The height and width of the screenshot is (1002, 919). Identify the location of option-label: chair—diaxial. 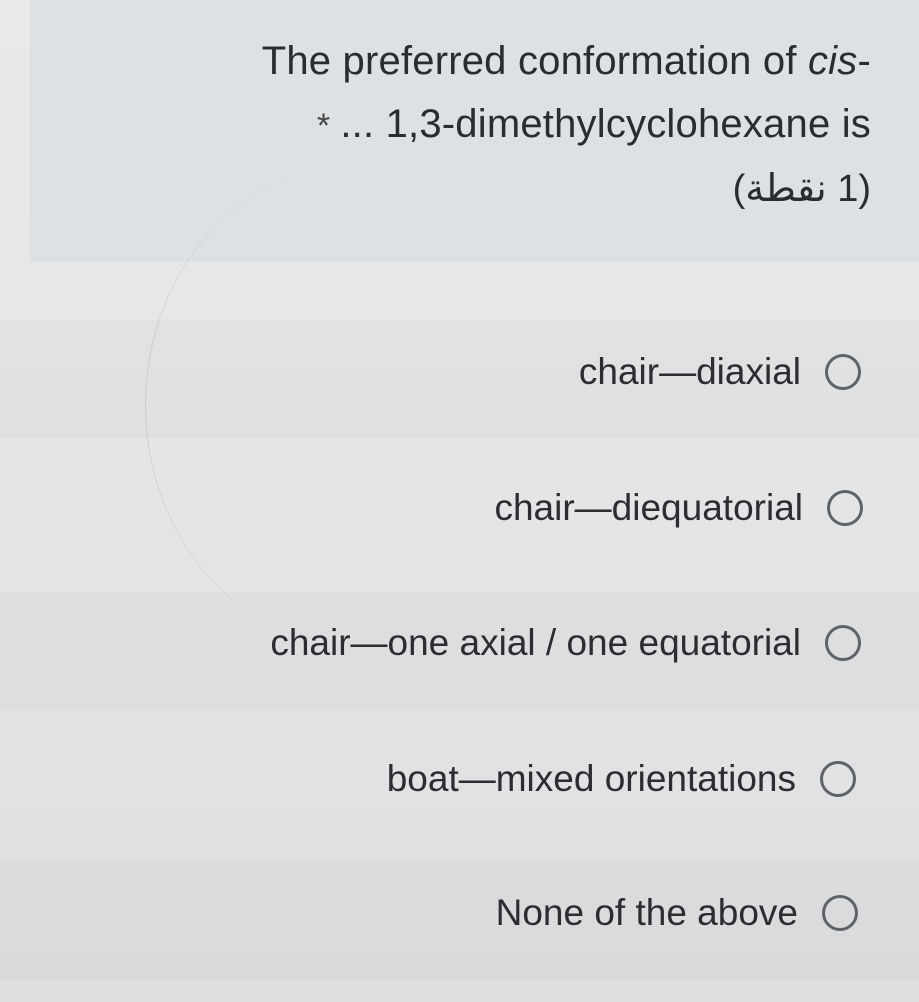
(689, 371).